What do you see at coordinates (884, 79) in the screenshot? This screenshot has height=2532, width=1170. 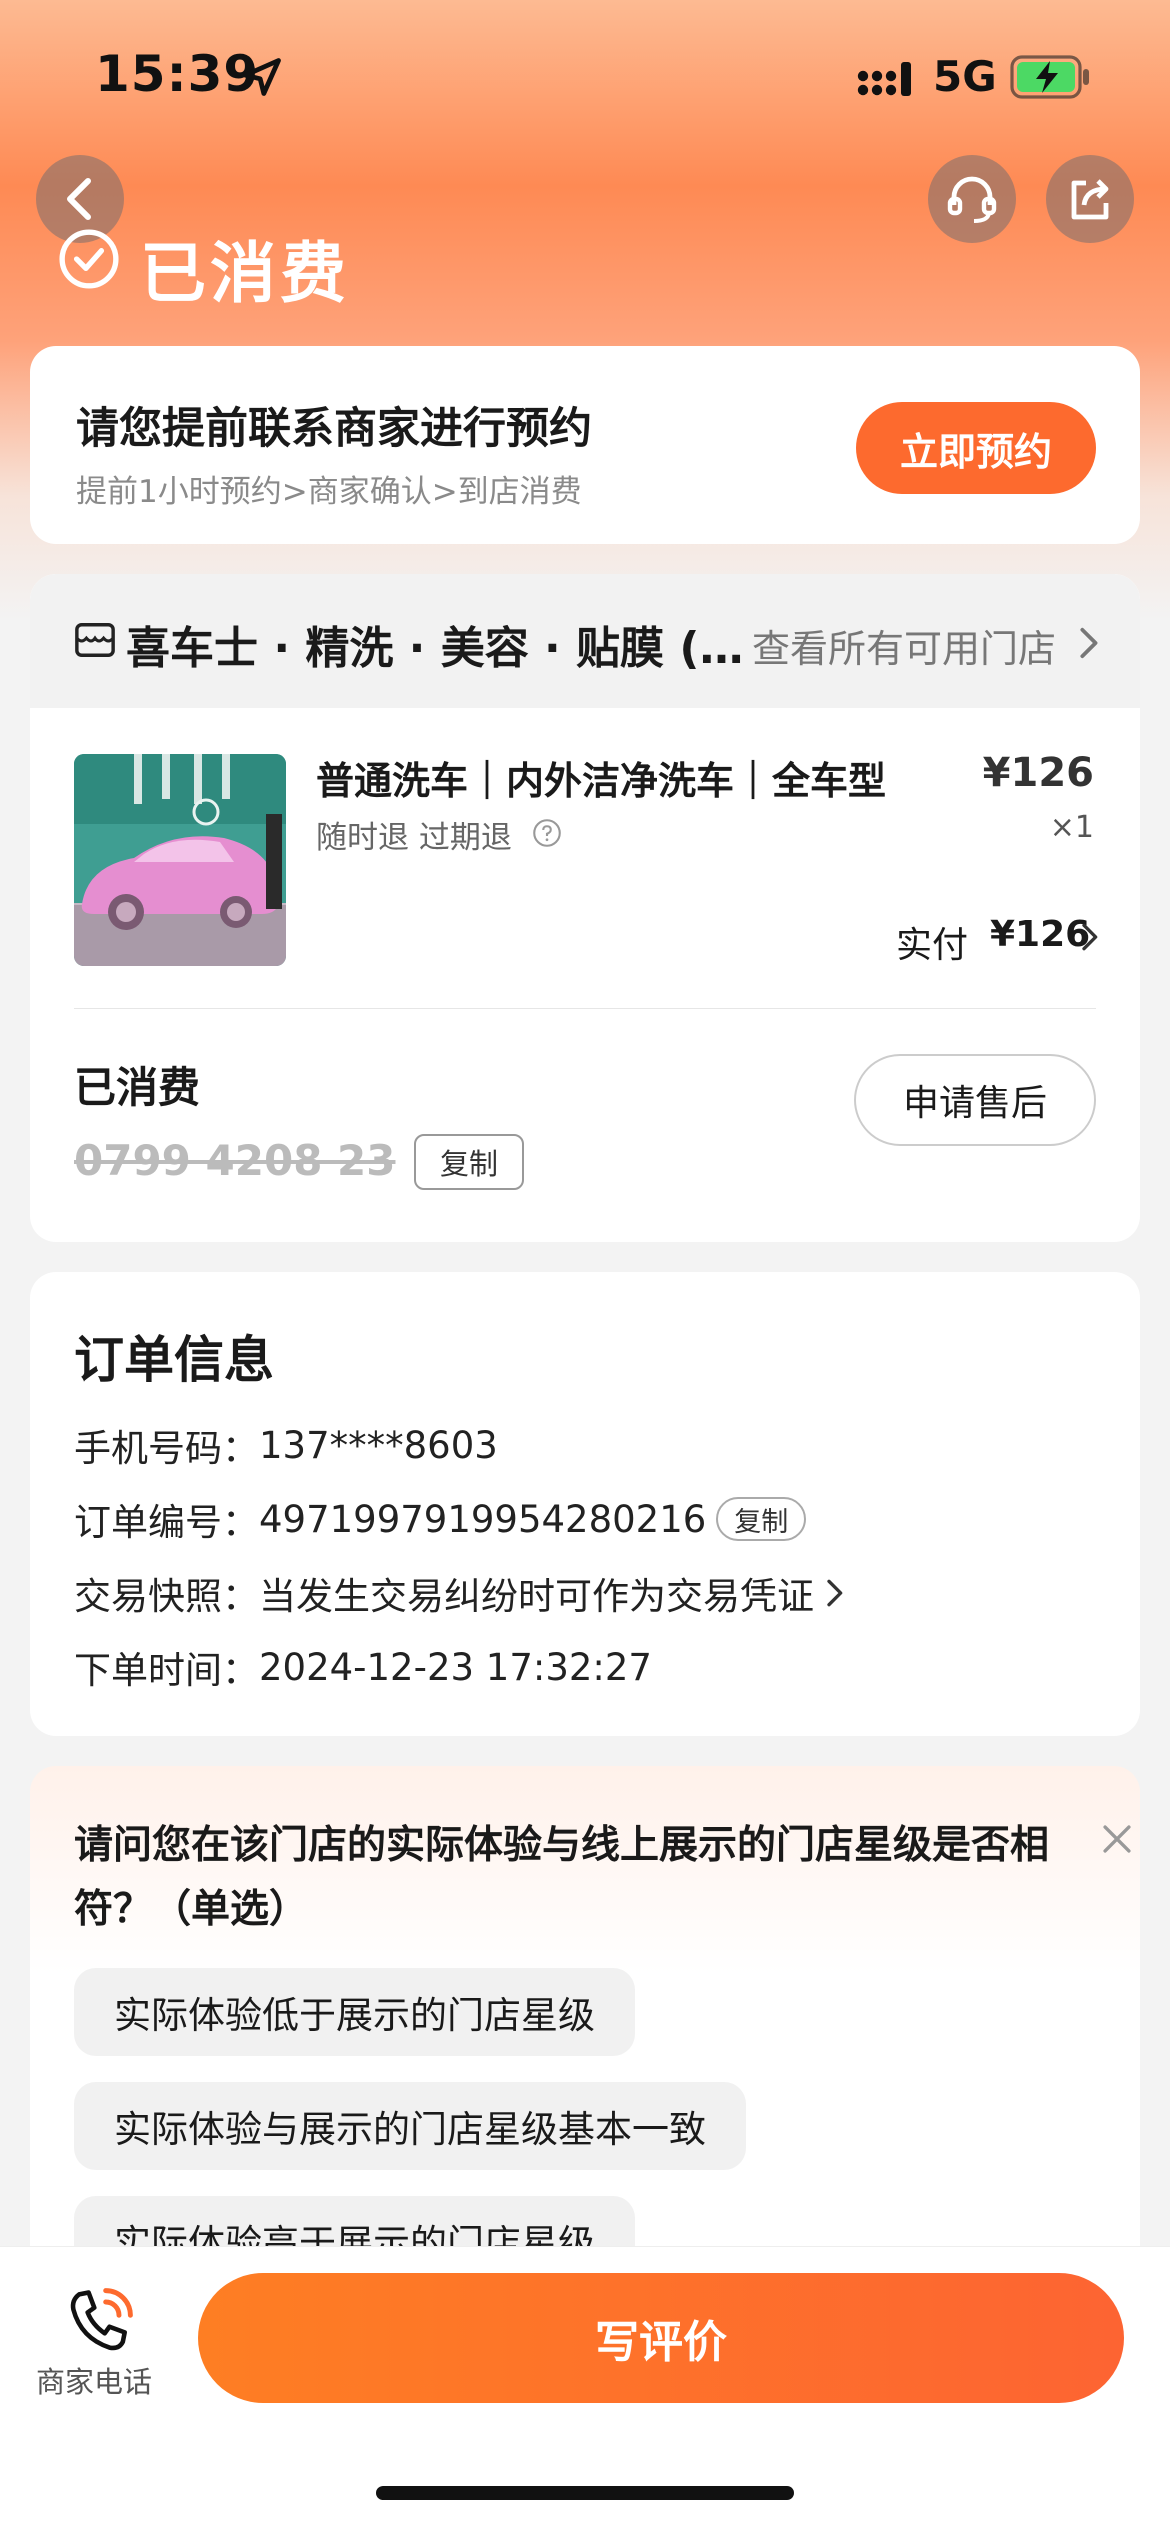 I see `cellular-signal-icon` at bounding box center [884, 79].